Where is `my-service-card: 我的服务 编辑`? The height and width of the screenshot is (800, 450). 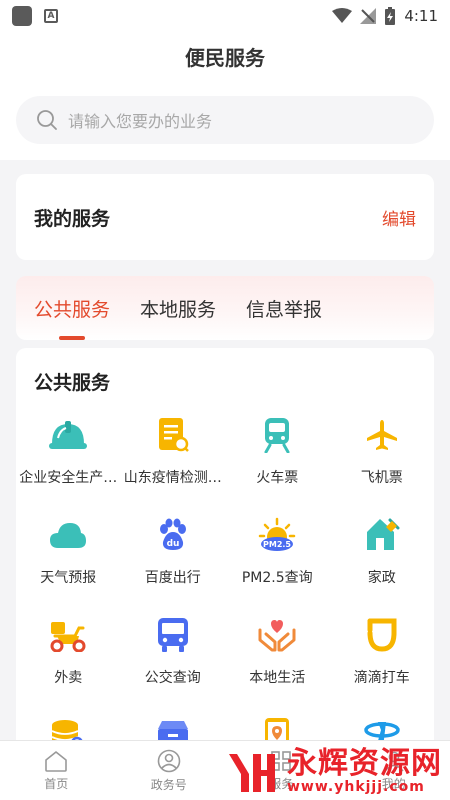
my-service-card: 我的服务 编辑 is located at coordinates (225, 217).